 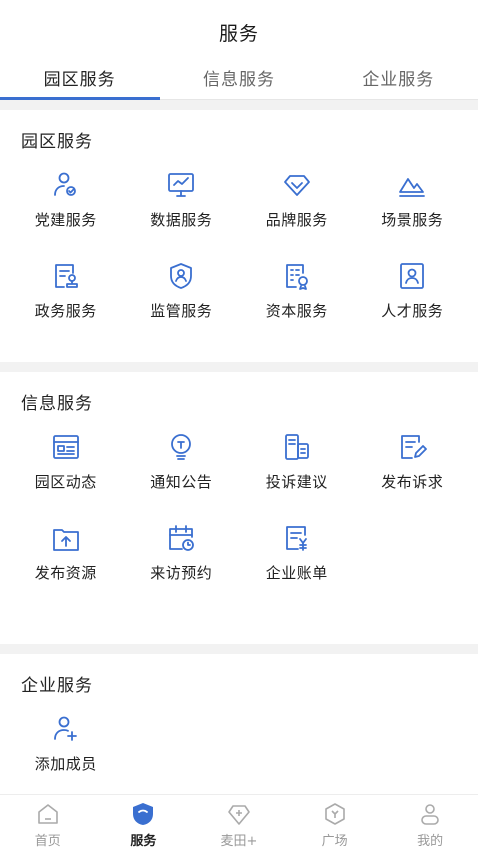 What do you see at coordinates (297, 276) in the screenshot?
I see `document-gear-icon` at bounding box center [297, 276].